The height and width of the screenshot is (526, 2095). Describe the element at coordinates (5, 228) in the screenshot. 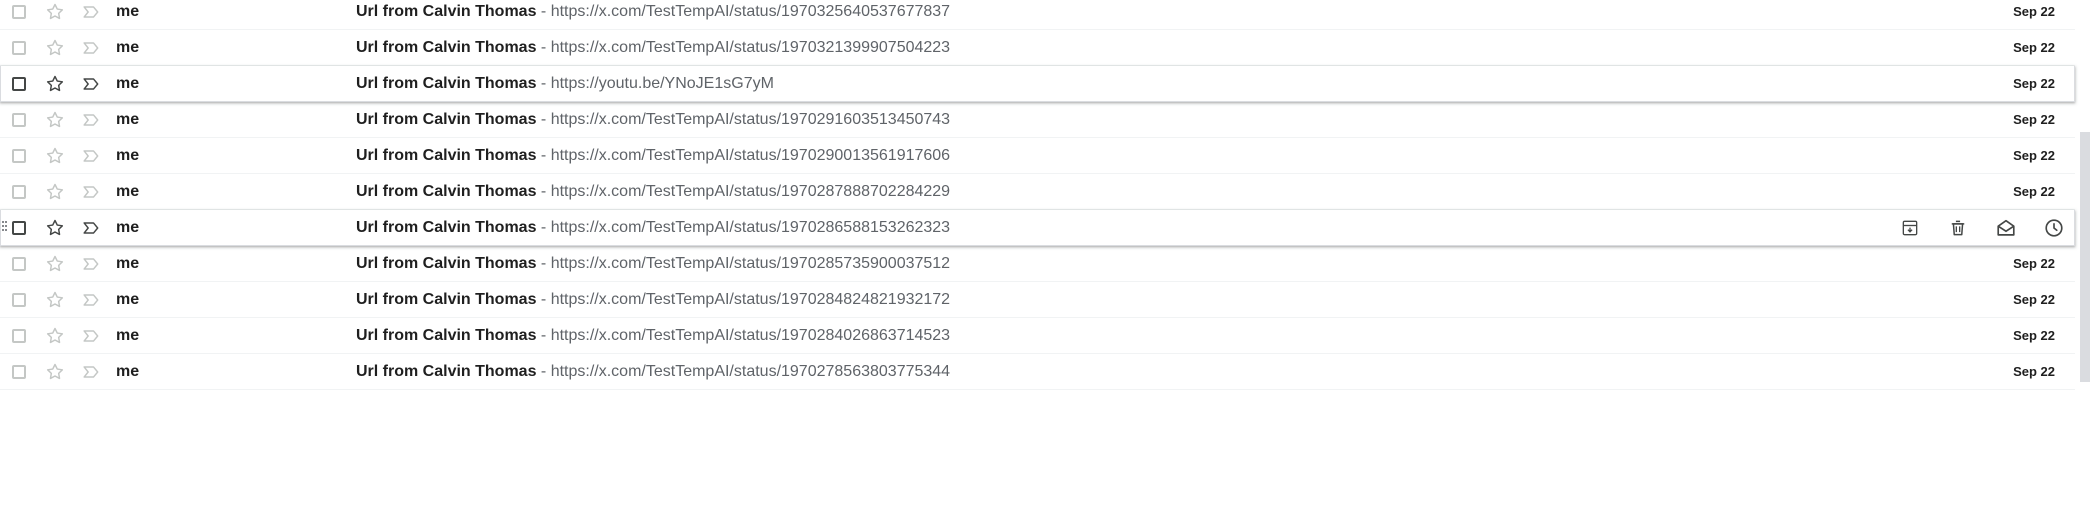

I see `drag-handle-icon` at that location.